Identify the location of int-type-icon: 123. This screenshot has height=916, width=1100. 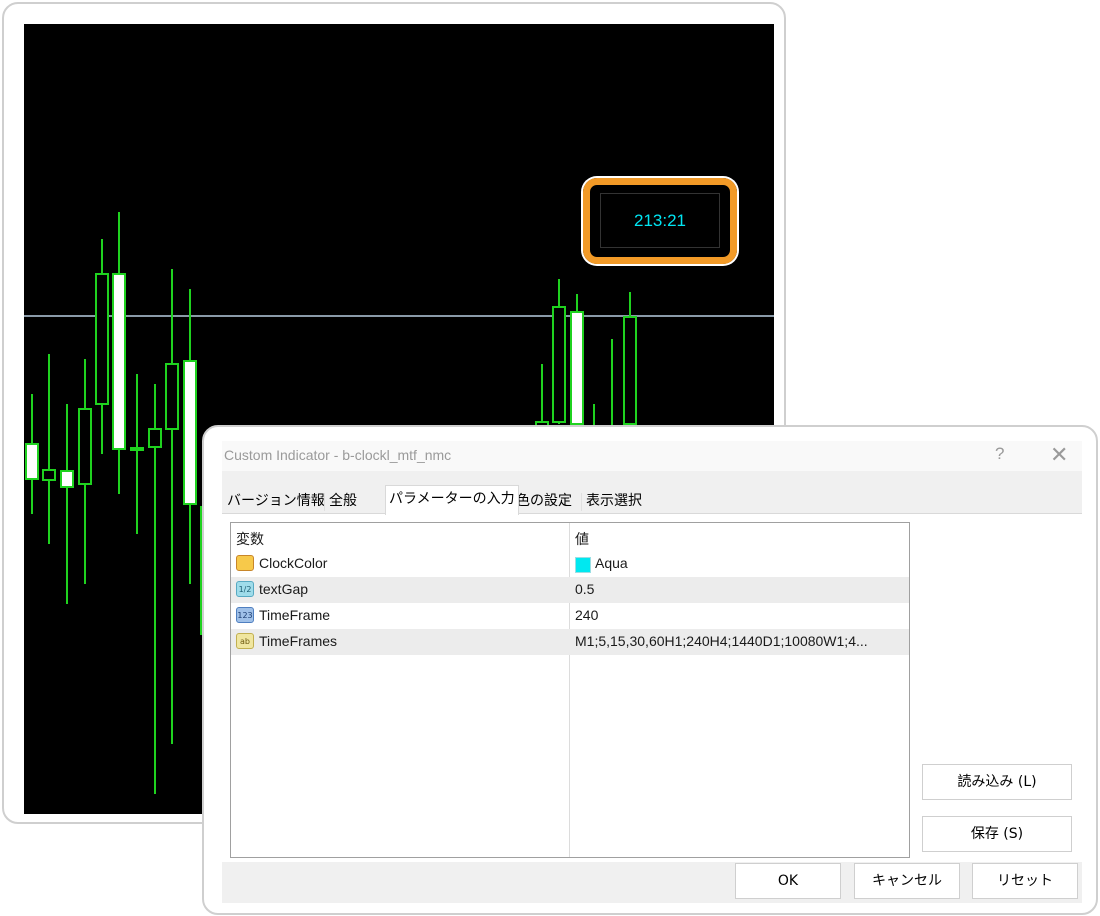
(245, 615).